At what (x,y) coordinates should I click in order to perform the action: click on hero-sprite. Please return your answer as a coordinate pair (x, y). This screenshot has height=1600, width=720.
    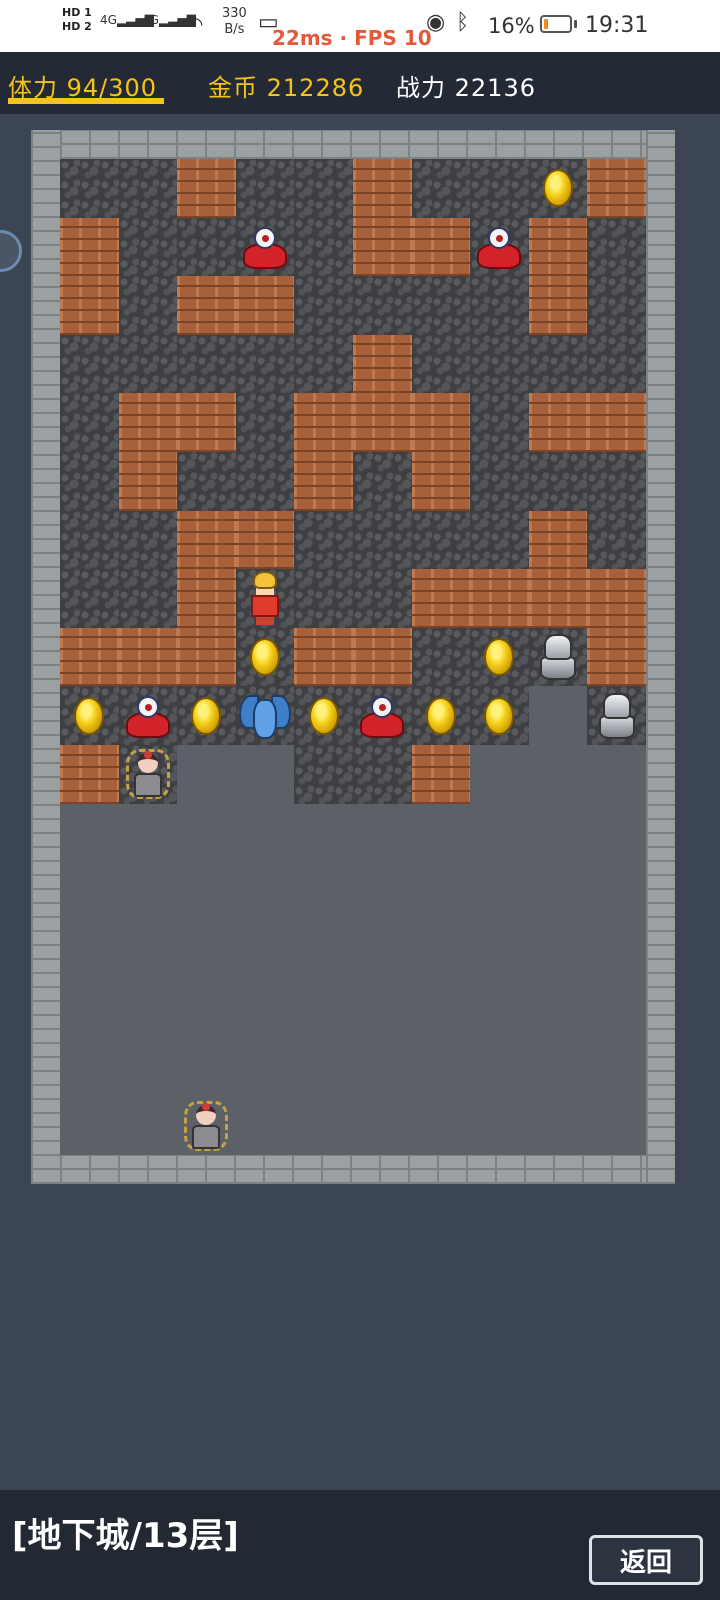
    Looking at the image, I should click on (265, 598).